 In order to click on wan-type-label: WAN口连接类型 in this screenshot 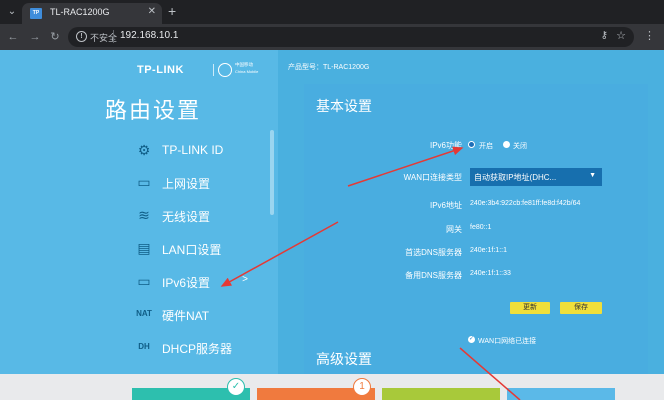, I will do `click(432, 177)`.